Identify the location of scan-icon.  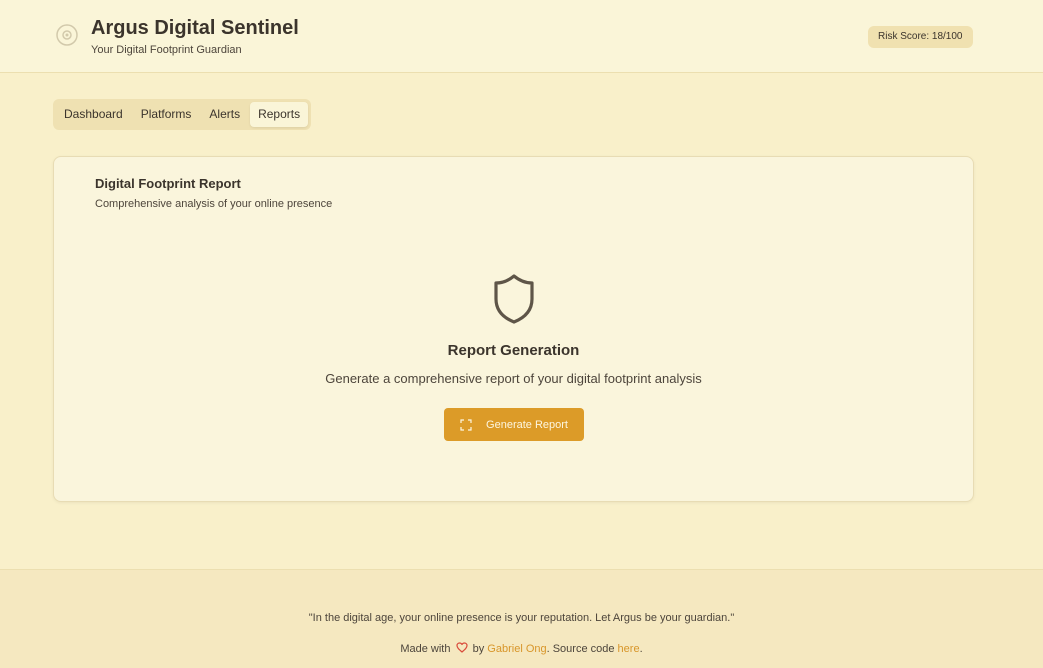
(466, 424).